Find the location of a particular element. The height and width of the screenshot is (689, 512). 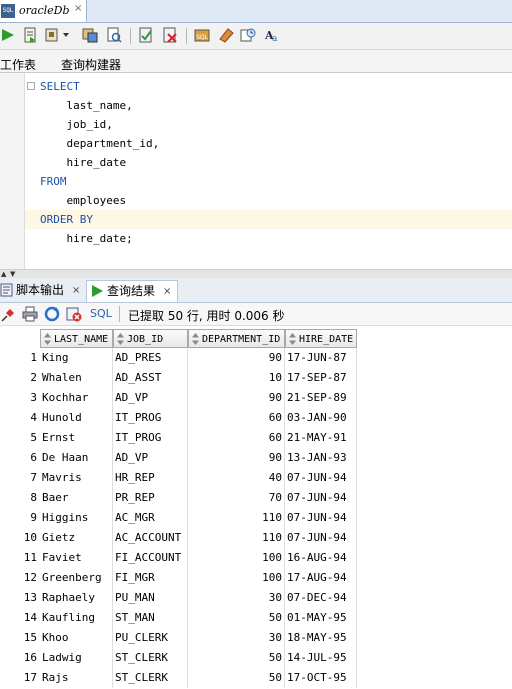

tab-query-result: 查询结果 × is located at coordinates (132, 291).